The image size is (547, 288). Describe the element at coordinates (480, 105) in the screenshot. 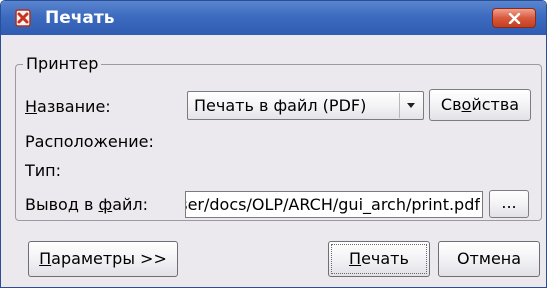

I see `printer-properties-button: Свойства` at that location.